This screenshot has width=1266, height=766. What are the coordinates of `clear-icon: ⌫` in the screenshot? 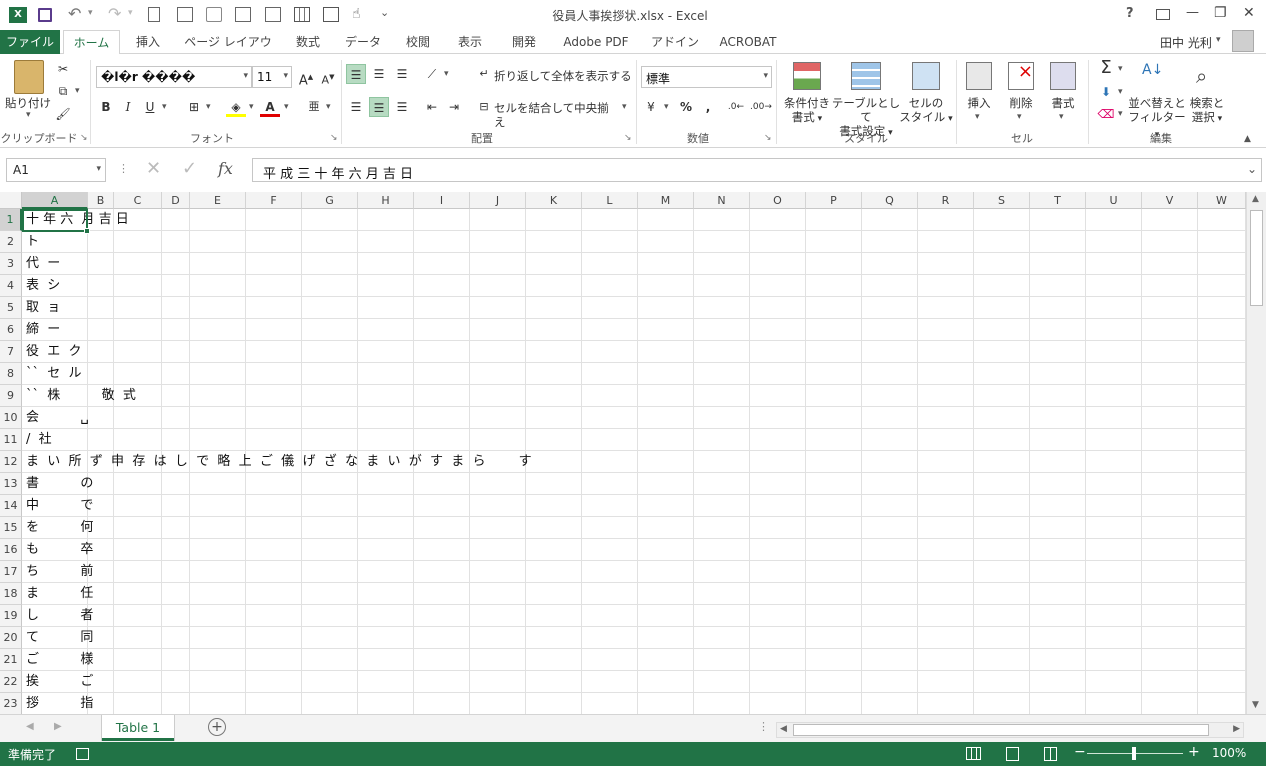 It's located at (1106, 114).